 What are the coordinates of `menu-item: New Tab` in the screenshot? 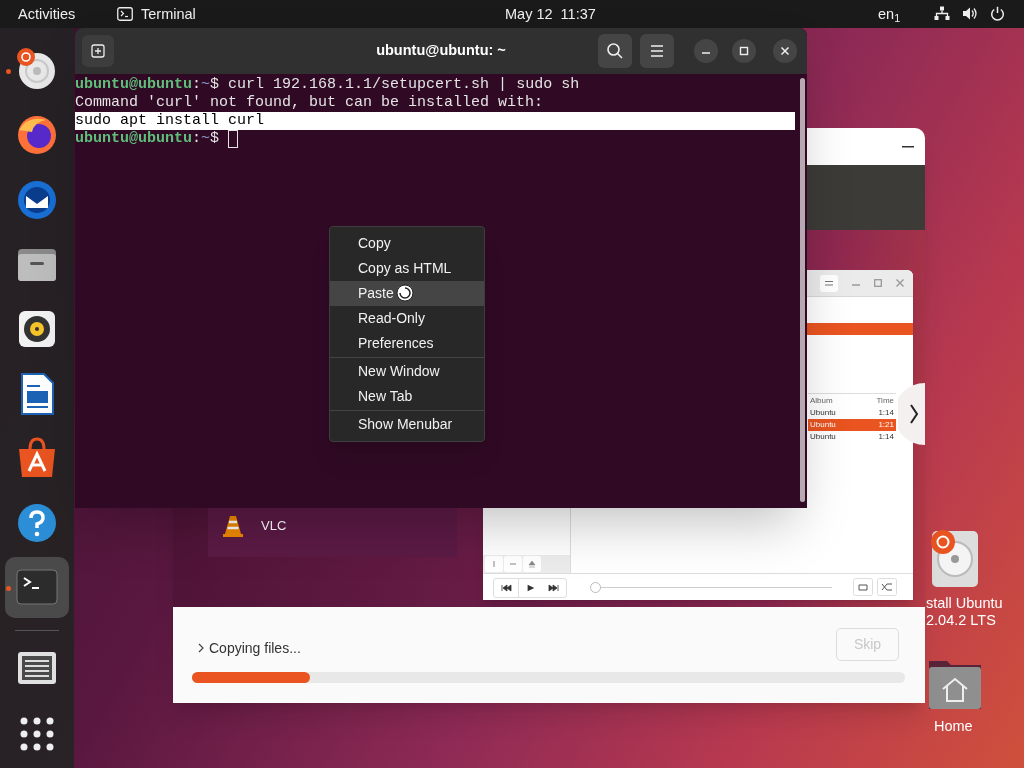 It's located at (407, 396).